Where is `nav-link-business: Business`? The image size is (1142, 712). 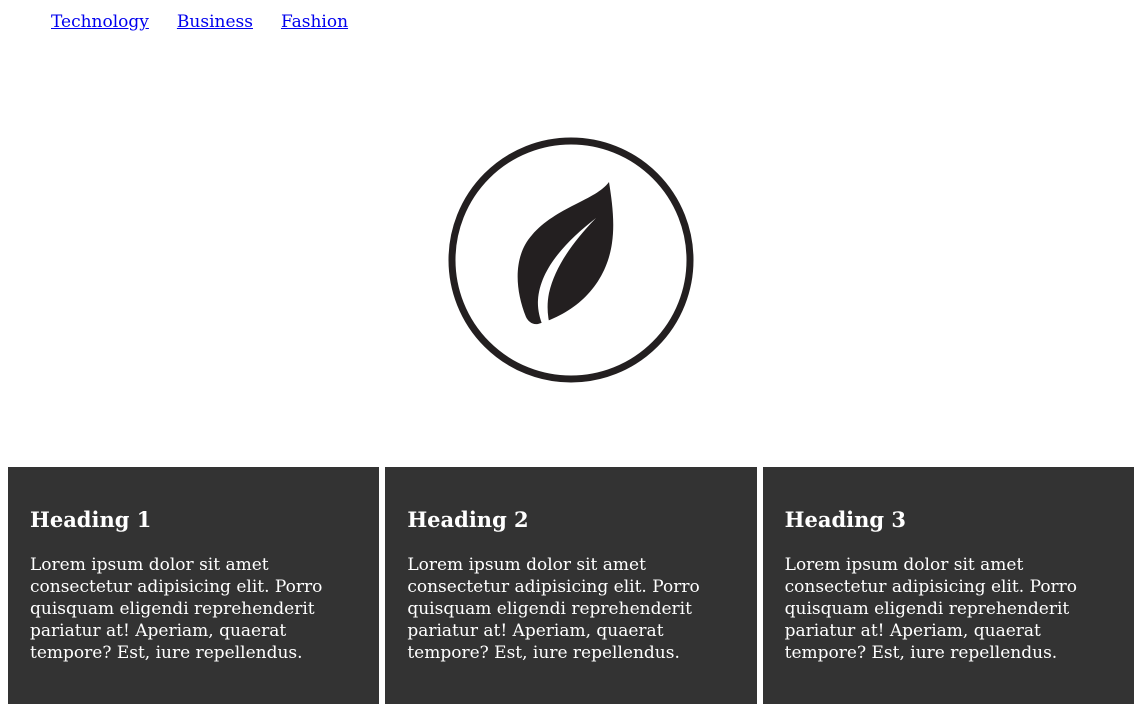
nav-link-business: Business is located at coordinates (215, 22).